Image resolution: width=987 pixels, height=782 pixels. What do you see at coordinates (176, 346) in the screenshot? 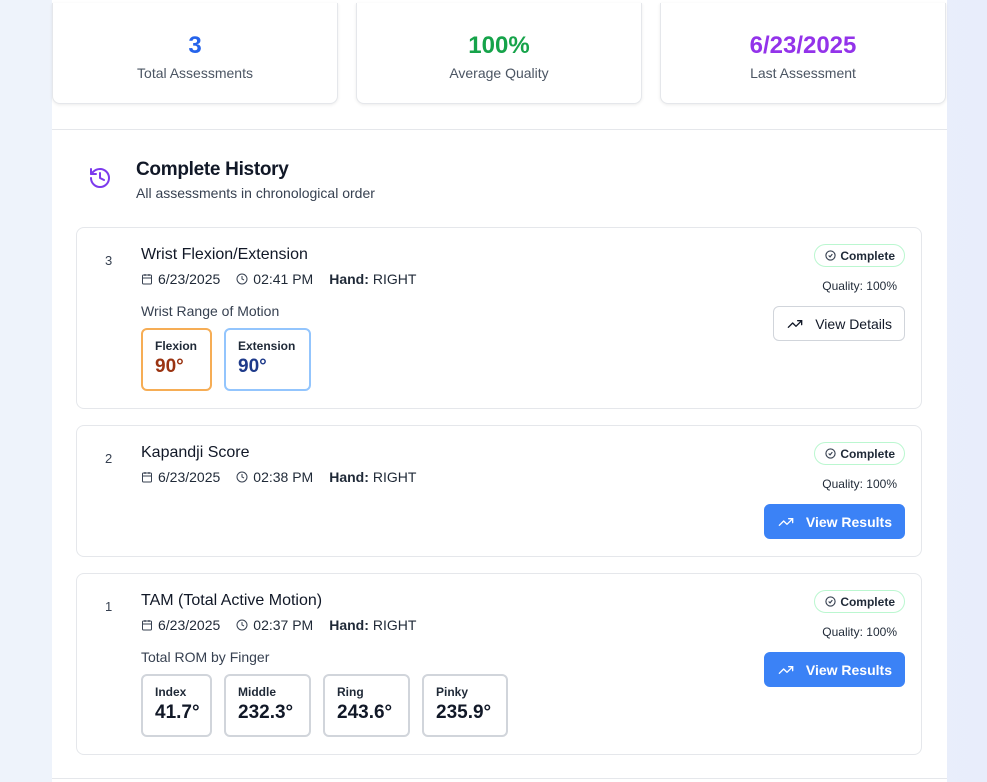
I see `value-label: Flexion` at bounding box center [176, 346].